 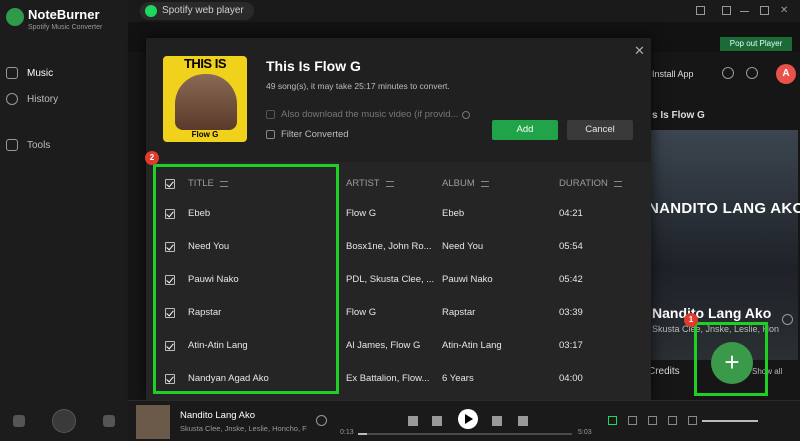 What do you see at coordinates (525, 130) in the screenshot?
I see `add-button: Add` at bounding box center [525, 130].